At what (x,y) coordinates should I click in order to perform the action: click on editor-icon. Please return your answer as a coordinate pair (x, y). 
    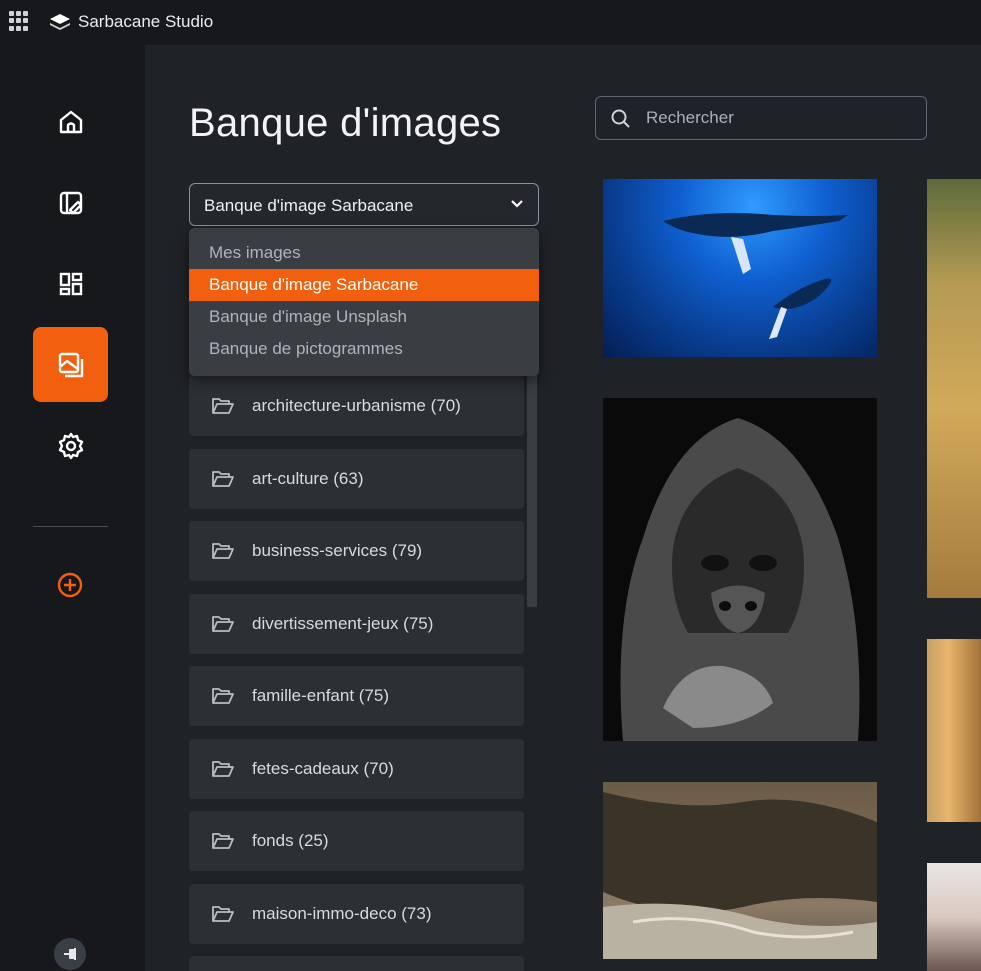
    Looking at the image, I should click on (70, 202).